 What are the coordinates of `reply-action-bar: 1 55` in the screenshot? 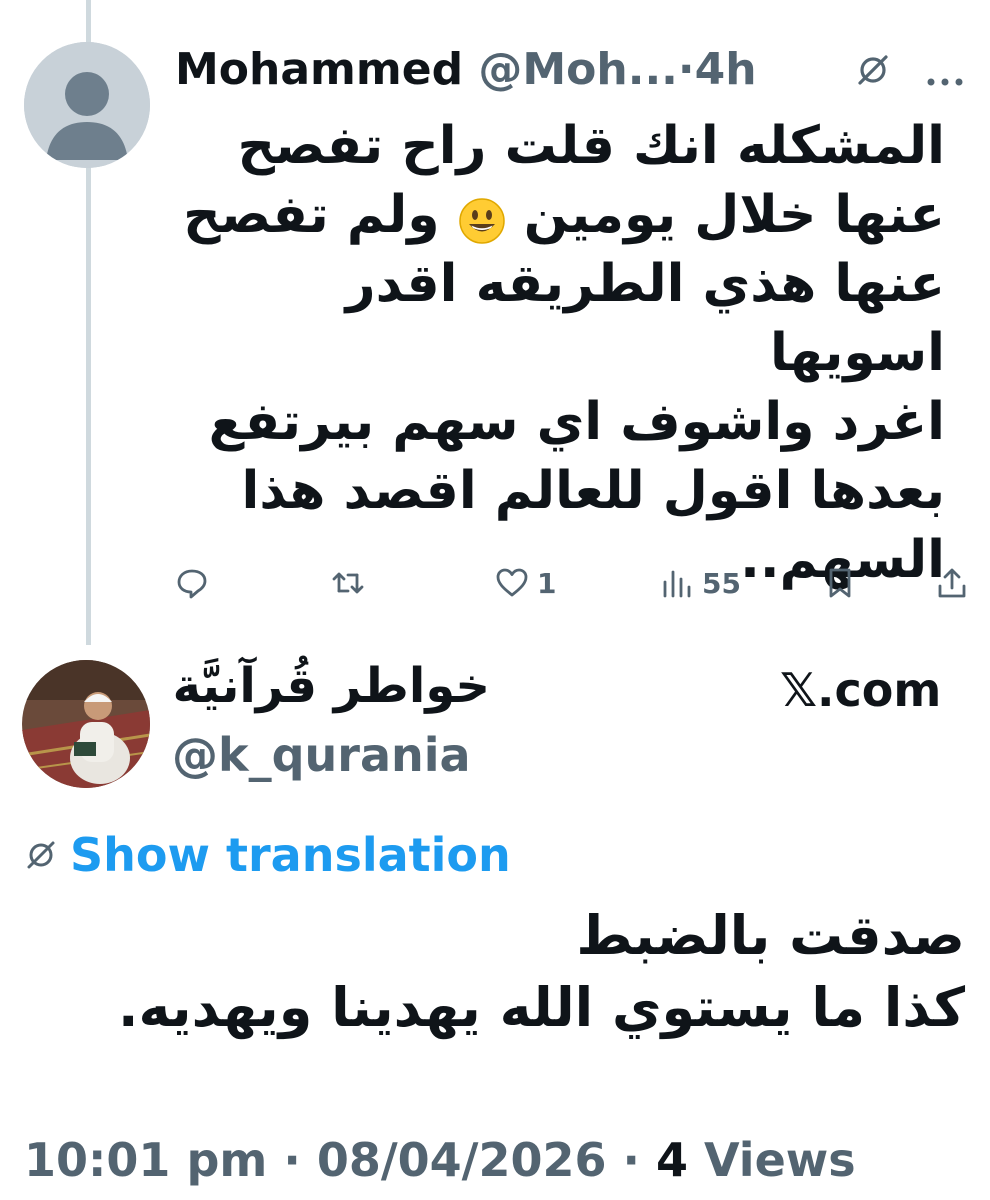 It's located at (570, 583).